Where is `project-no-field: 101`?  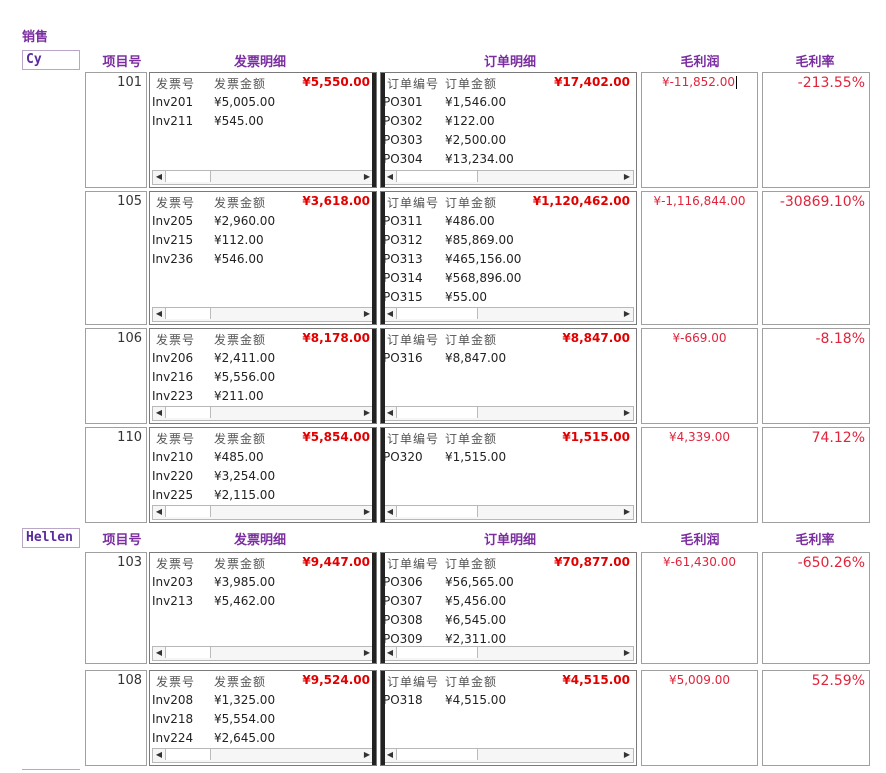 project-no-field: 101 is located at coordinates (116, 130).